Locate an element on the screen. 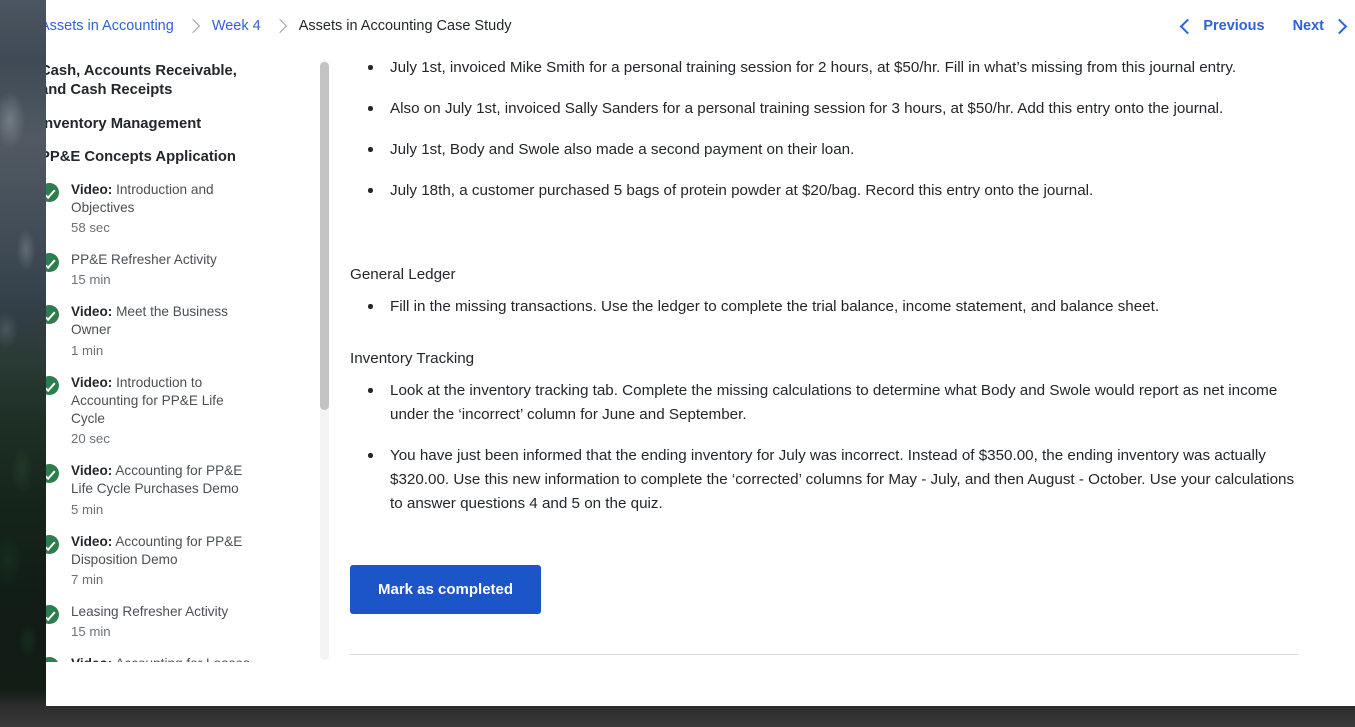 The width and height of the screenshot is (1355, 727). item-title: Leasing Refresher Activity is located at coordinates (150, 611).